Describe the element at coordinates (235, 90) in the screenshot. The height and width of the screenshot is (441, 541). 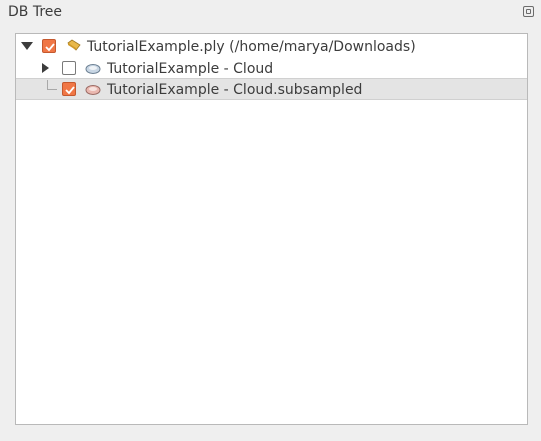
I see `tree-item-label: TutorialExample - Cloud.subsampled` at that location.